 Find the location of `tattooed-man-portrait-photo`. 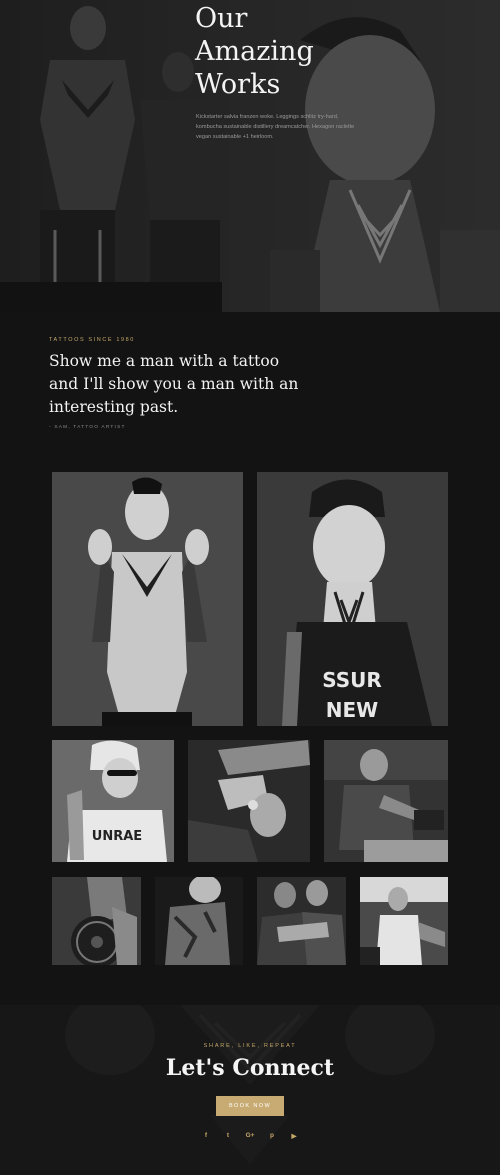

tattooed-man-portrait-photo is located at coordinates (199, 921).